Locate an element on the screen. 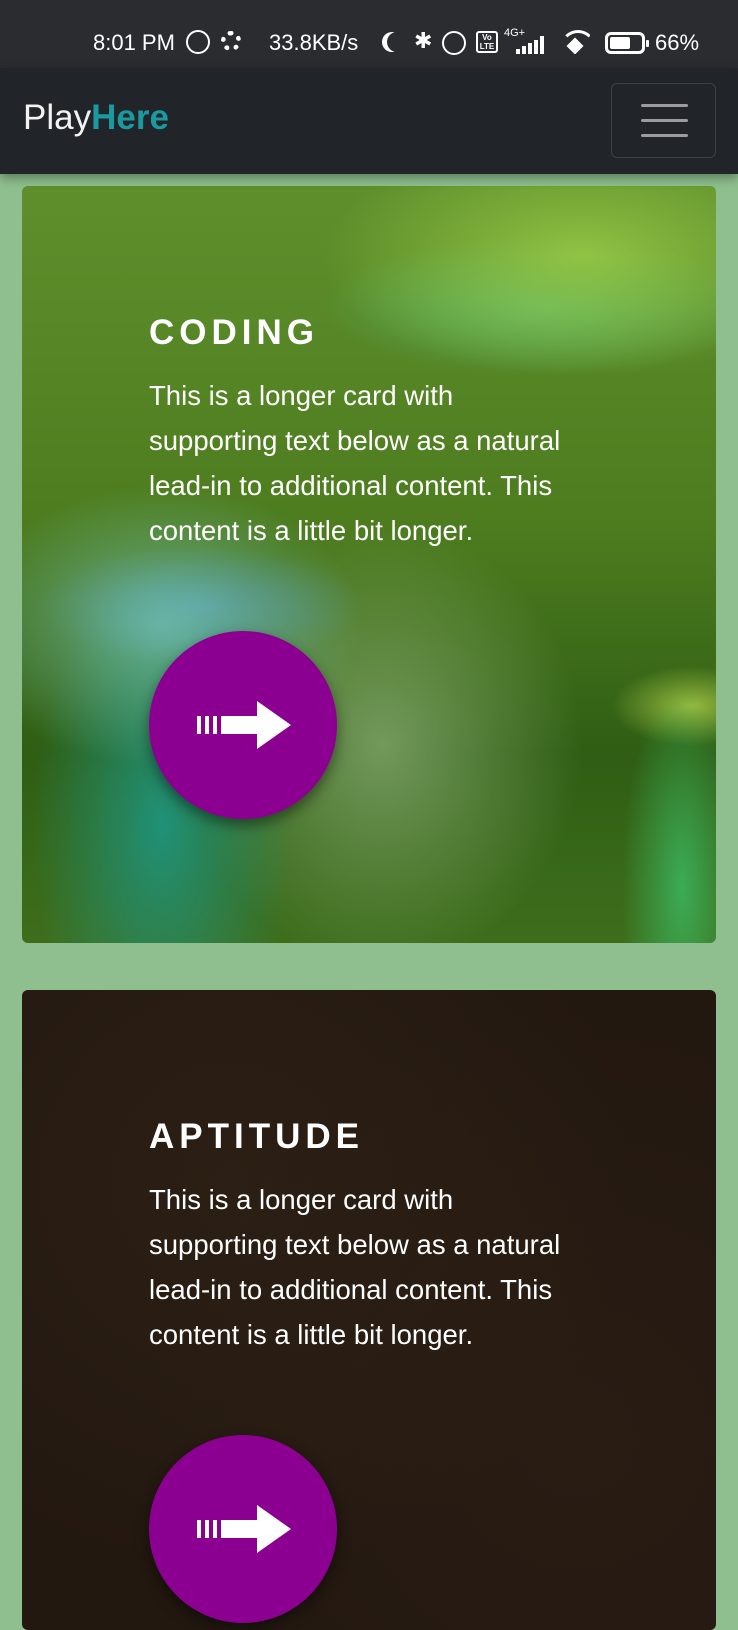 This screenshot has height=1630, width=738. brand-part-play: Play is located at coordinates (57, 117).